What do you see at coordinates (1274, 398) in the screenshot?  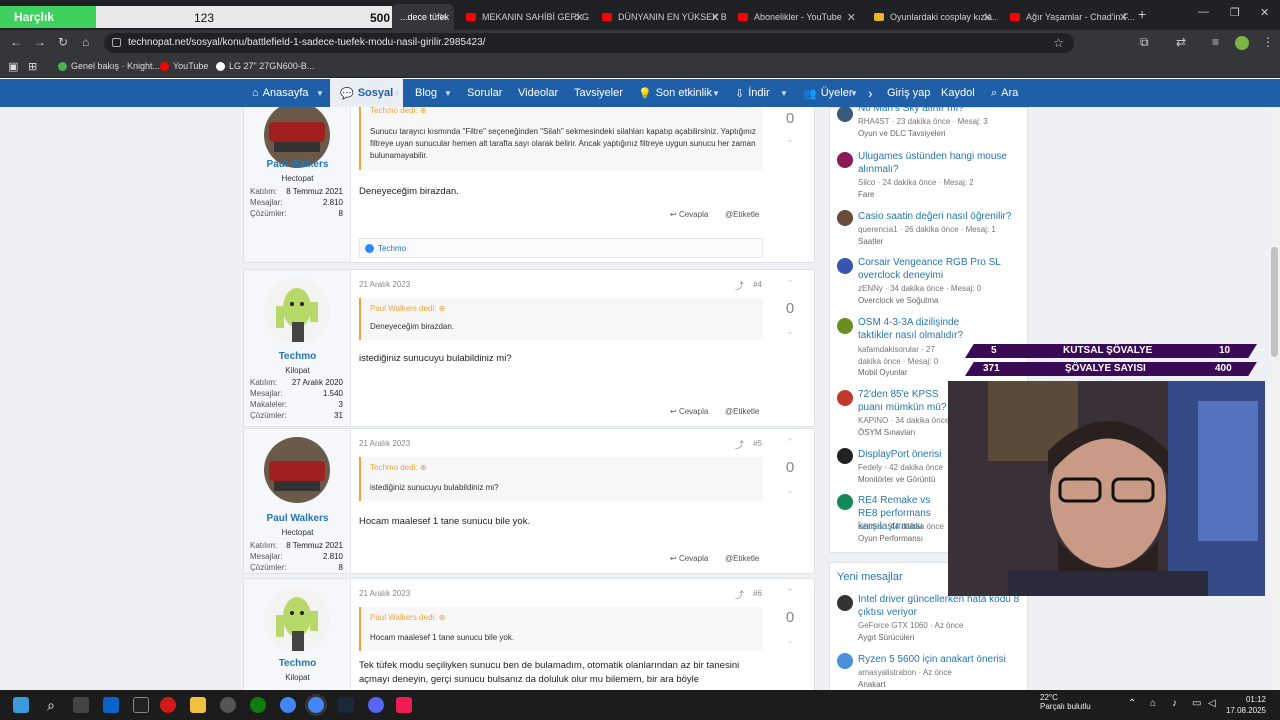 I see `page-scrollbar` at bounding box center [1274, 398].